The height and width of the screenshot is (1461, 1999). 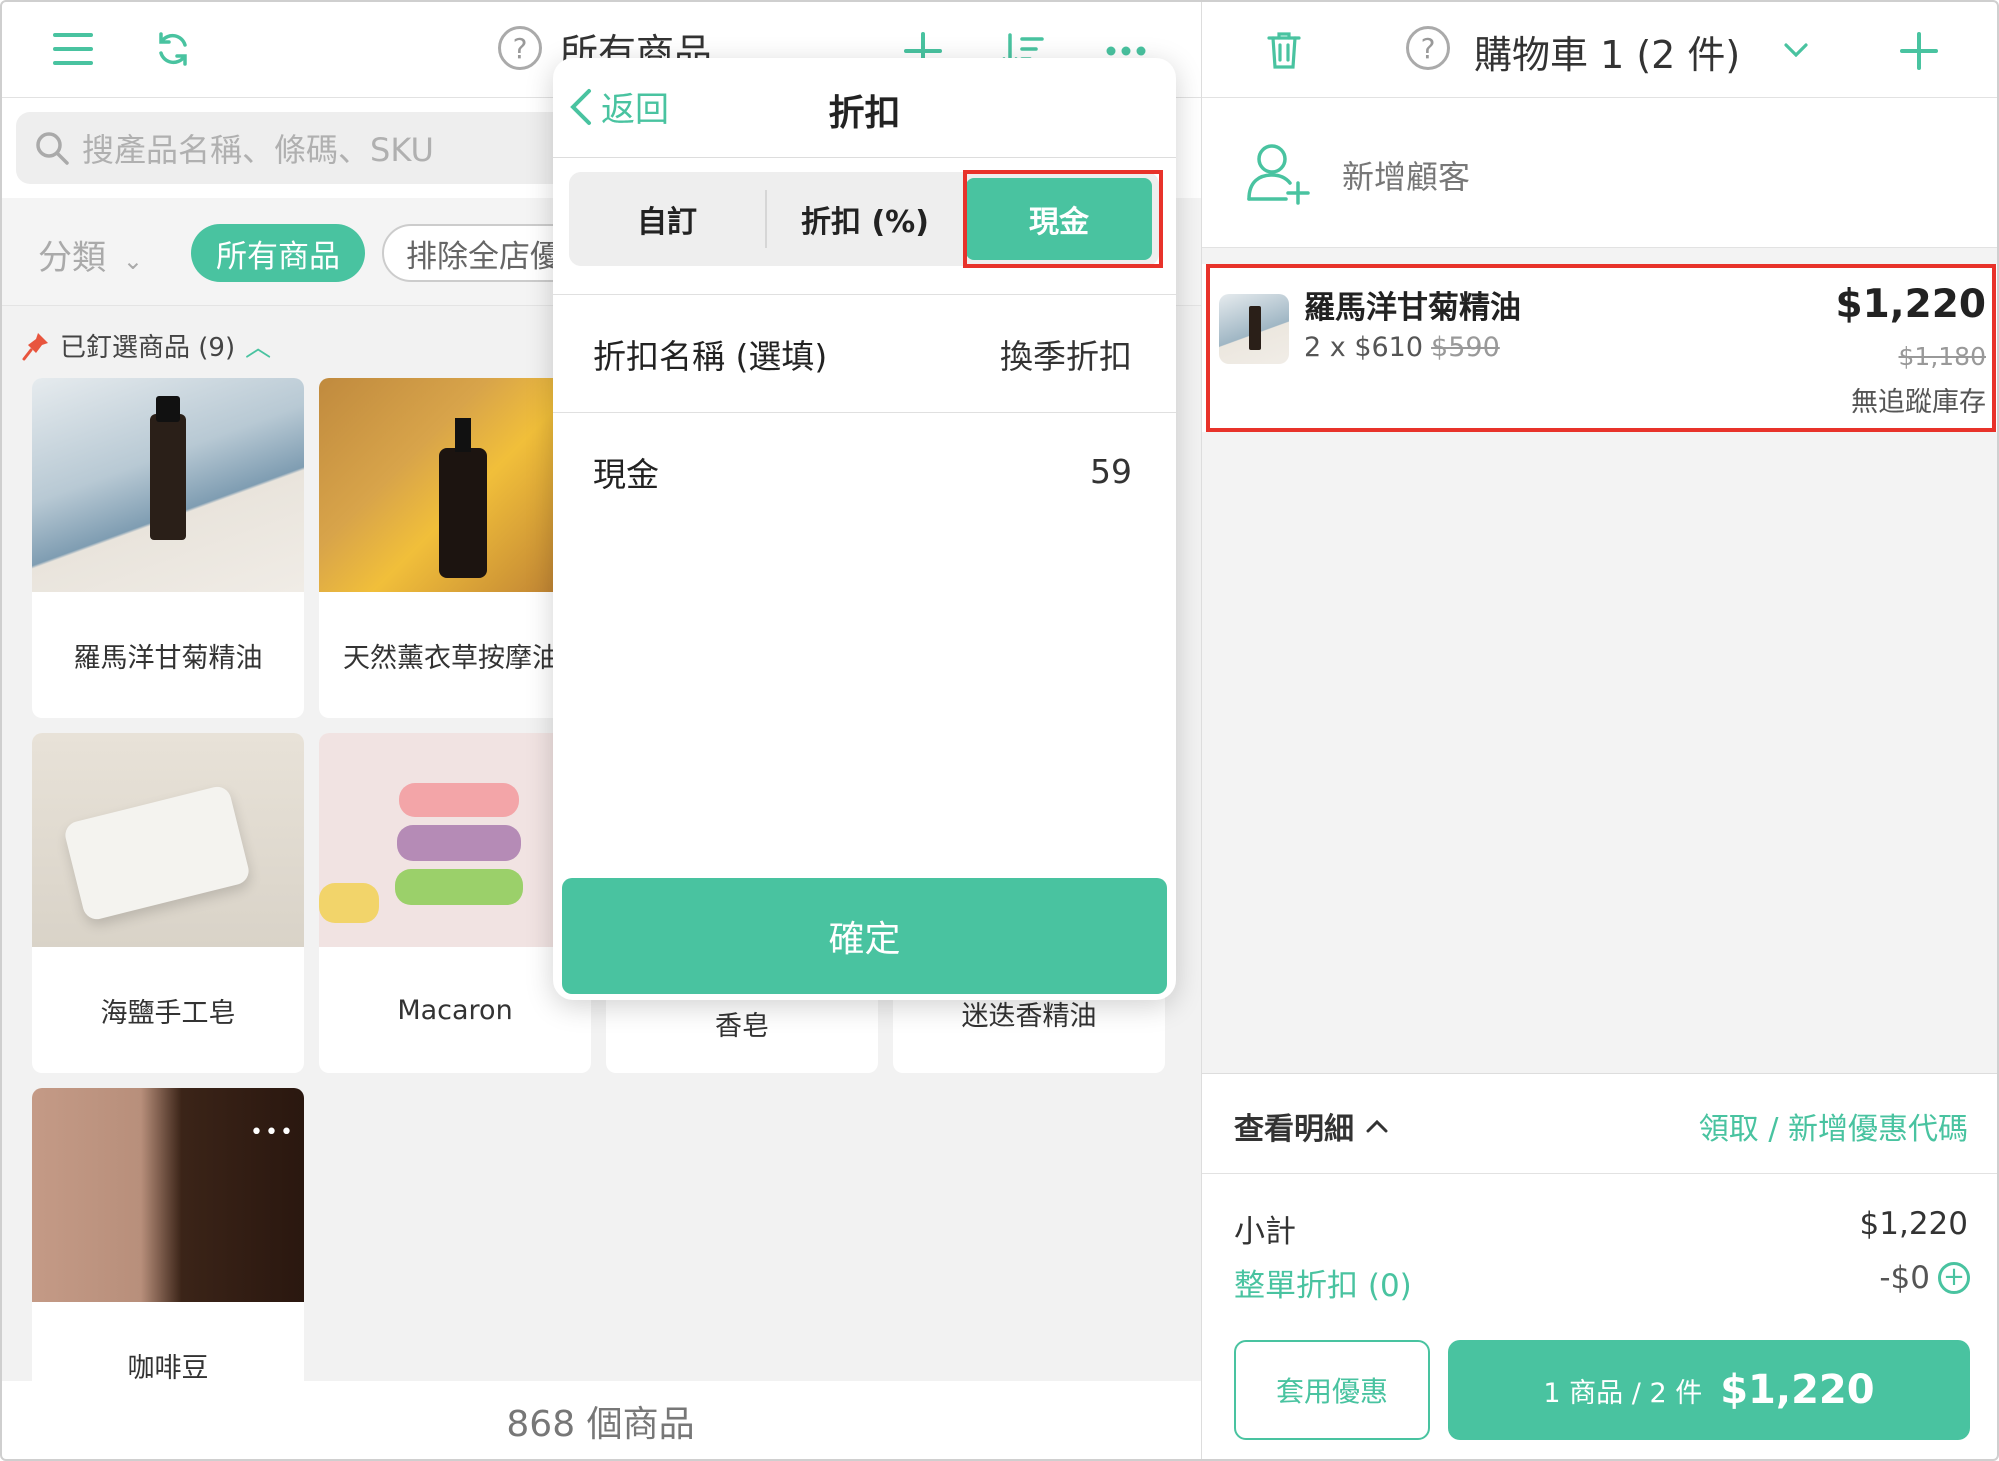 I want to click on order-discount-link: 整單折扣 (0), so click(x=1323, y=1282).